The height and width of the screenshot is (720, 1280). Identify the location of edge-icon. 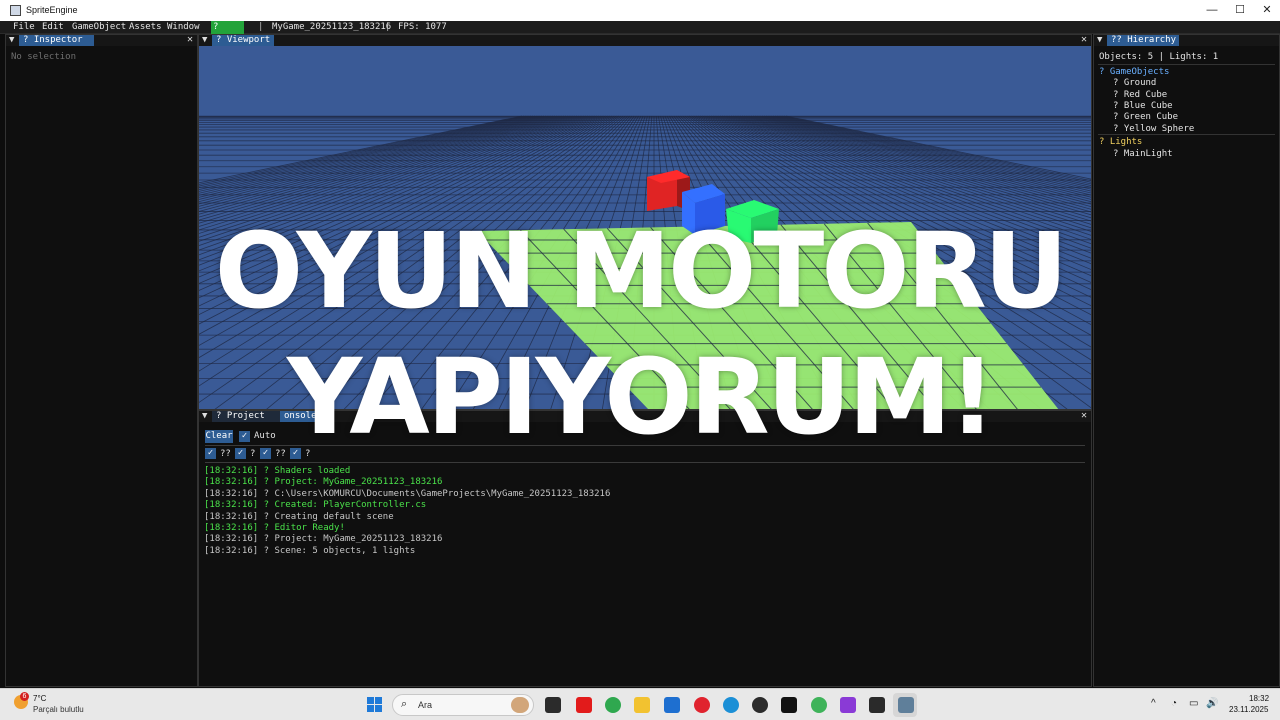
(731, 705).